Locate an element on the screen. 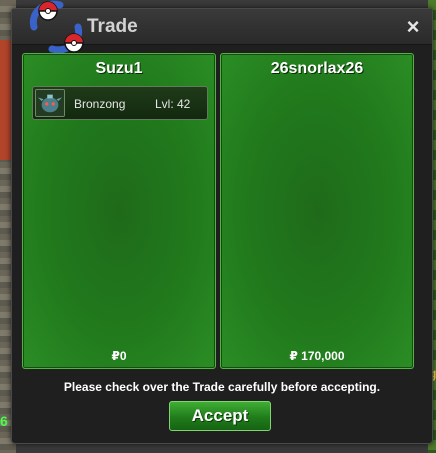  accept-button: Accept is located at coordinates (220, 416).